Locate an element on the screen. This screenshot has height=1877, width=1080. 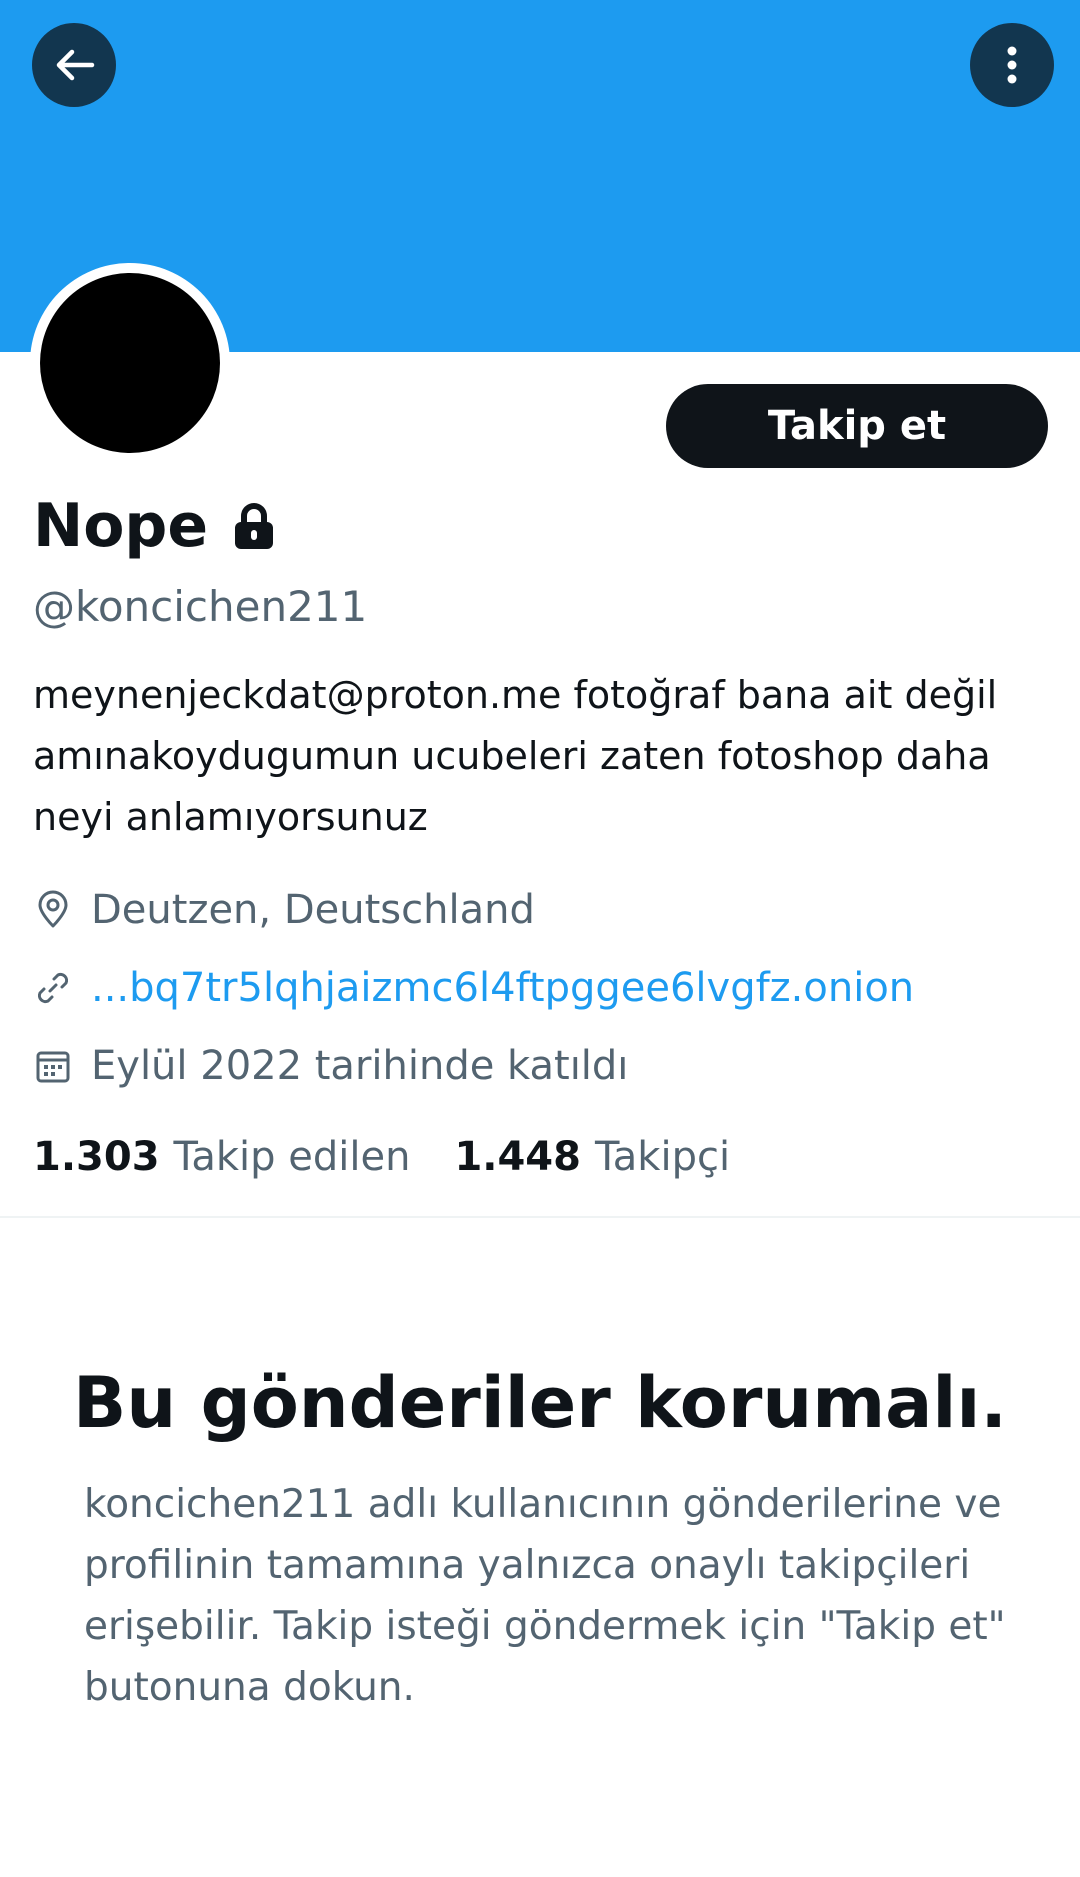
more-options-button is located at coordinates (1012, 65).